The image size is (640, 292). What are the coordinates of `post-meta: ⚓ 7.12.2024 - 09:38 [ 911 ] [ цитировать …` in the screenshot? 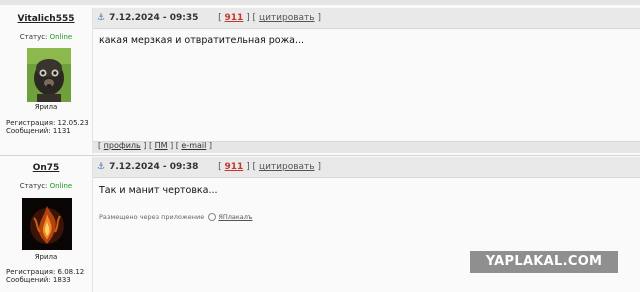 It's located at (209, 167).